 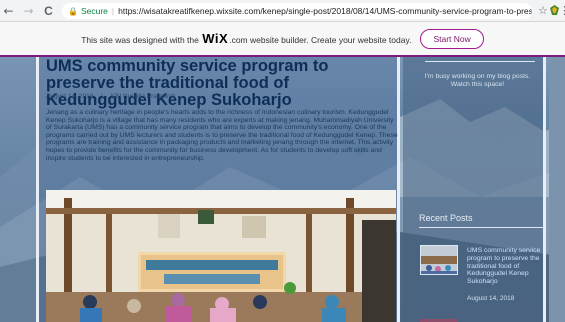 I want to click on recent-post-thumbnail-image, so click(x=439, y=260).